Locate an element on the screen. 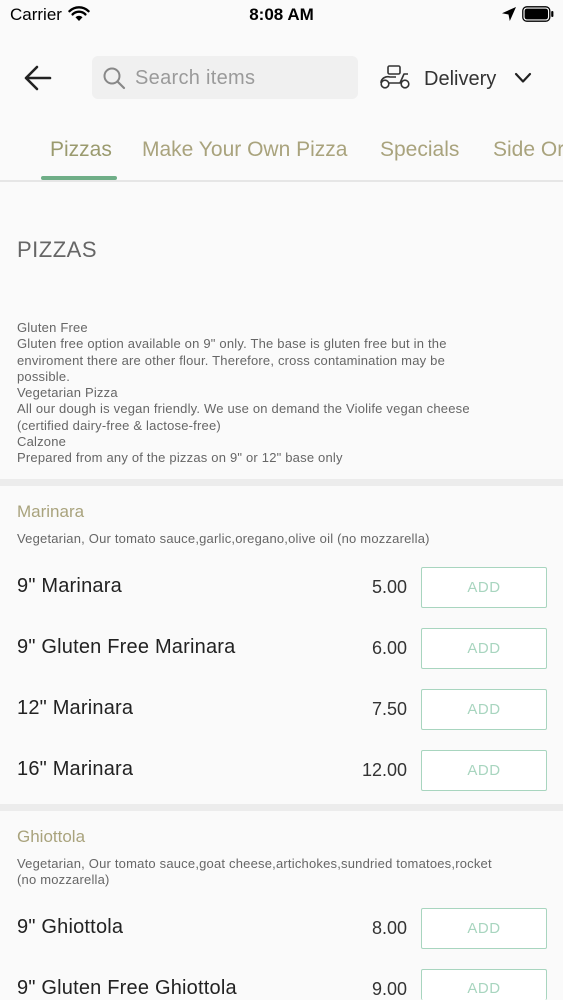 The height and width of the screenshot is (1000, 563). delivery-label: Delivery is located at coordinates (460, 79).